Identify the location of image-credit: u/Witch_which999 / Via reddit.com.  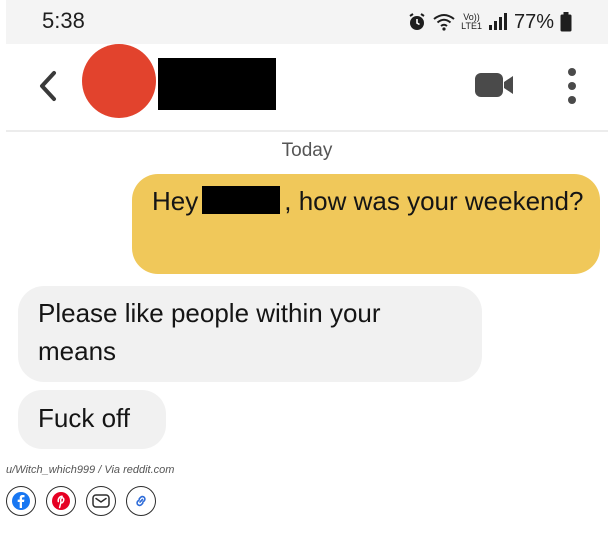
(90, 470).